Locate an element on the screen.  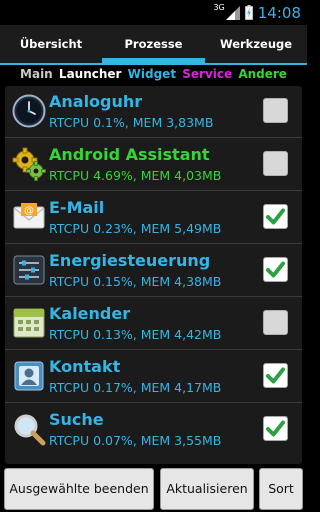
battery-charging-icon is located at coordinates (248, 12).